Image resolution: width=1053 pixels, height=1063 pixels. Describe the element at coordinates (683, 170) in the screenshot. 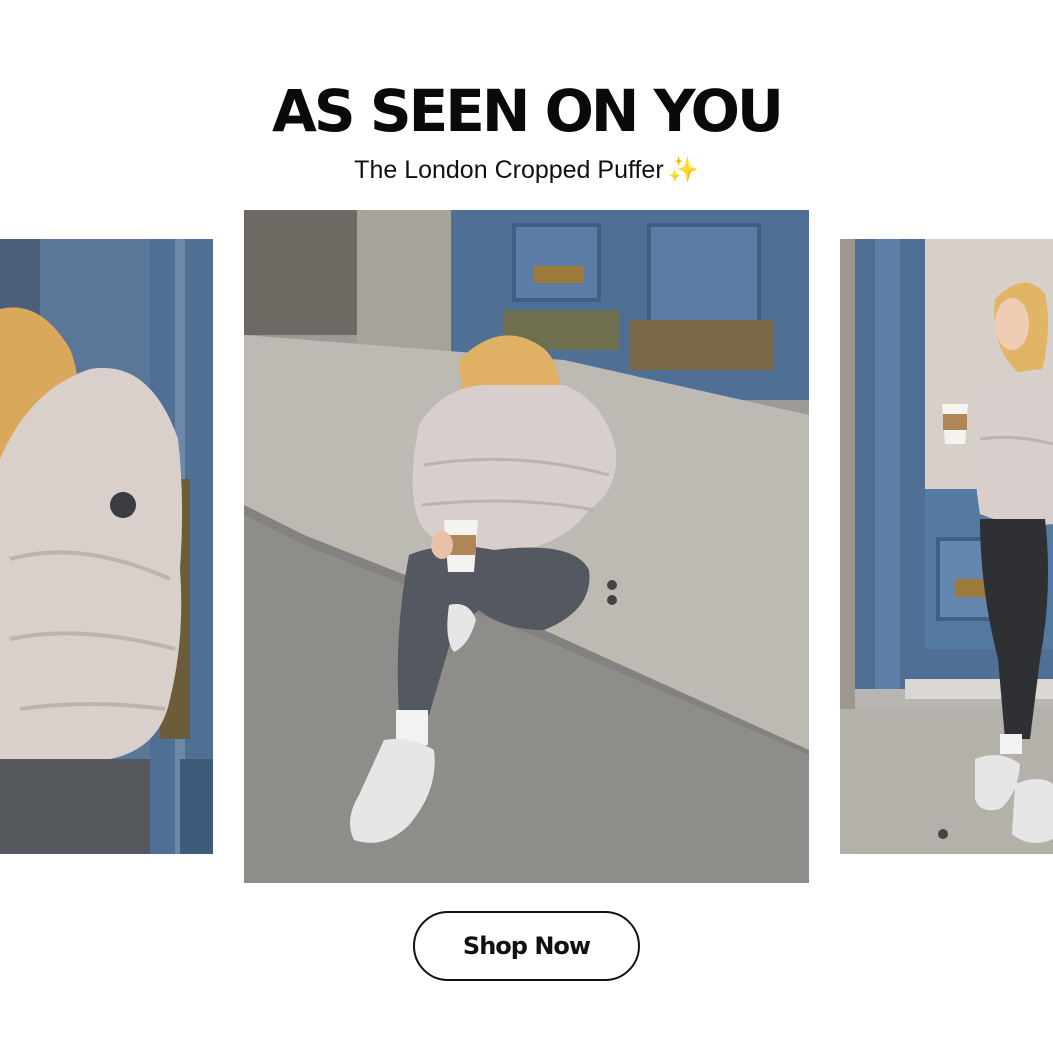

I see `sparkle-icon: ✨` at that location.